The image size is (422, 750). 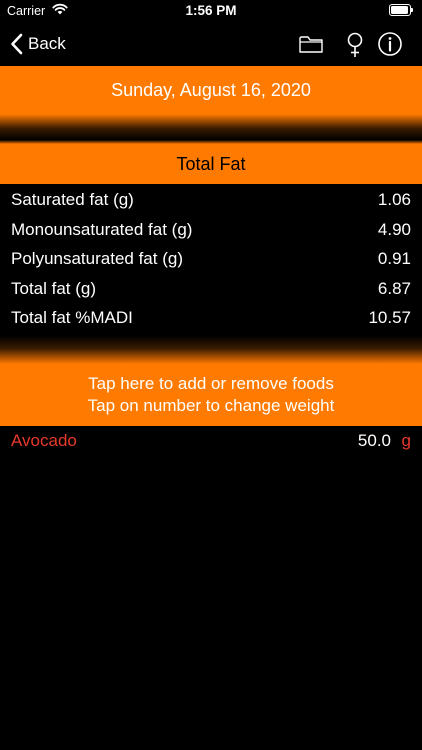 I want to click on nutrient-name: Total fat %MADI, so click(x=72, y=317).